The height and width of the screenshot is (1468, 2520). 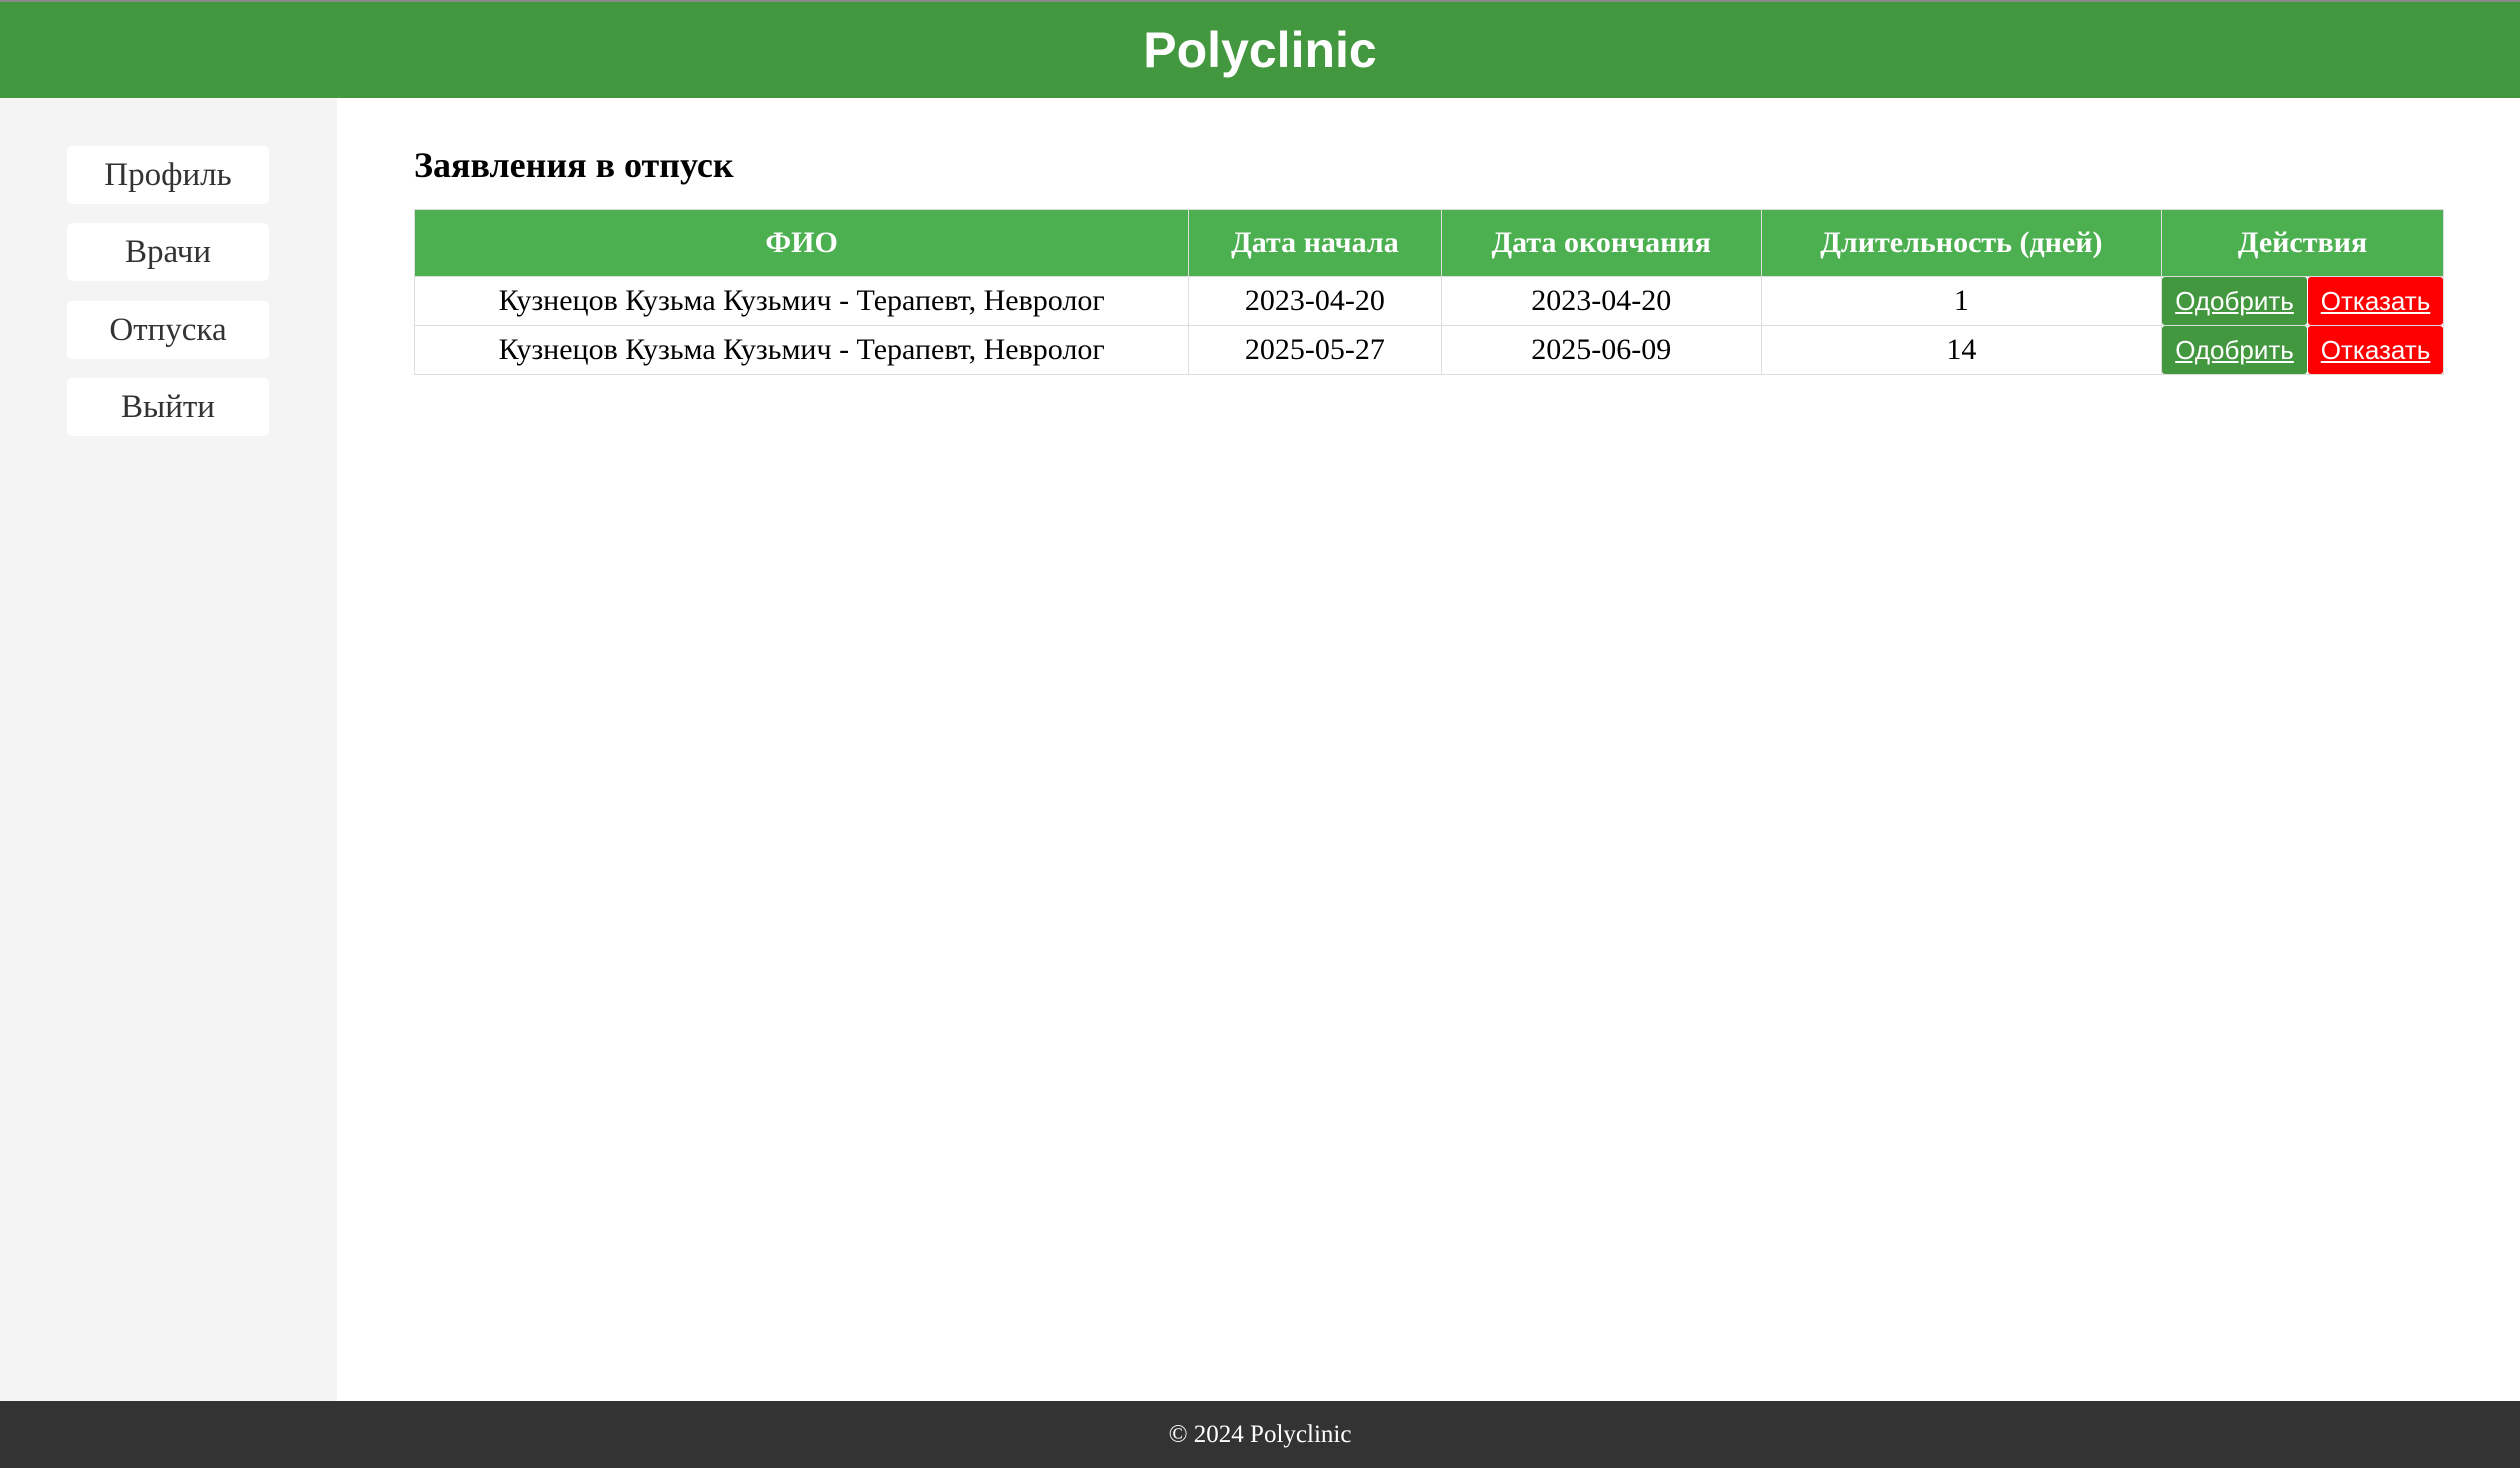 I want to click on cell-end: 2025-06-09, so click(x=1601, y=350).